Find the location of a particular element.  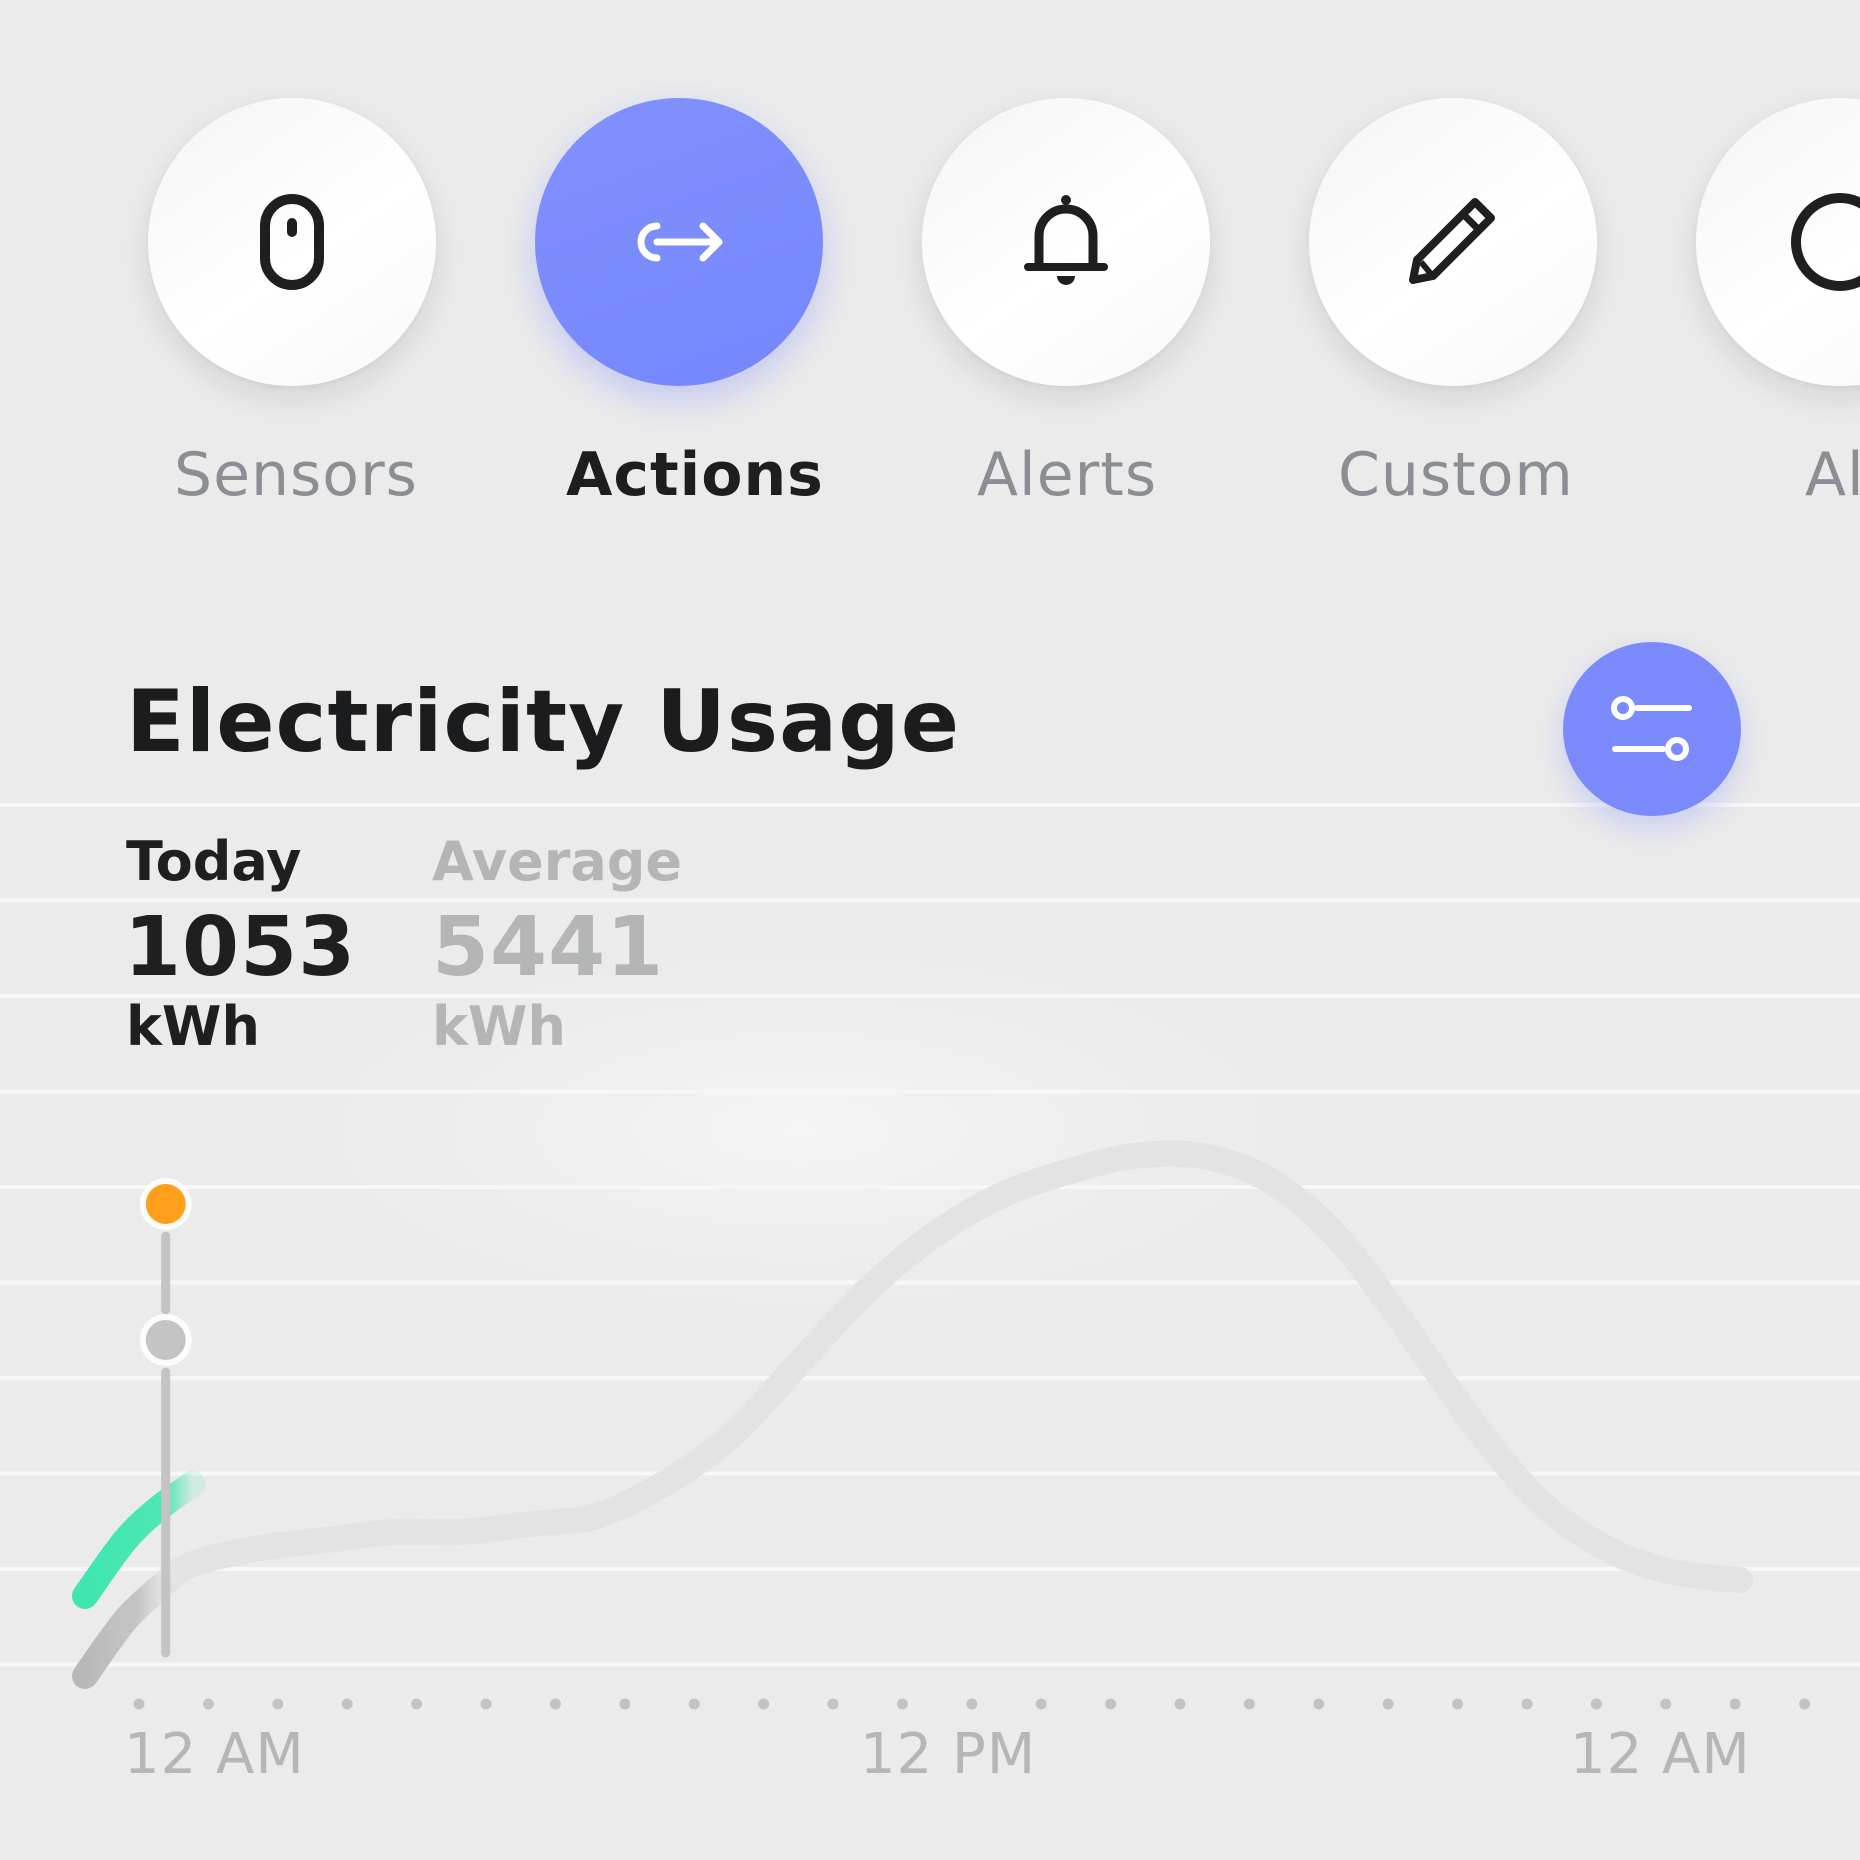

today-value: 1053 is located at coordinates (240, 947).